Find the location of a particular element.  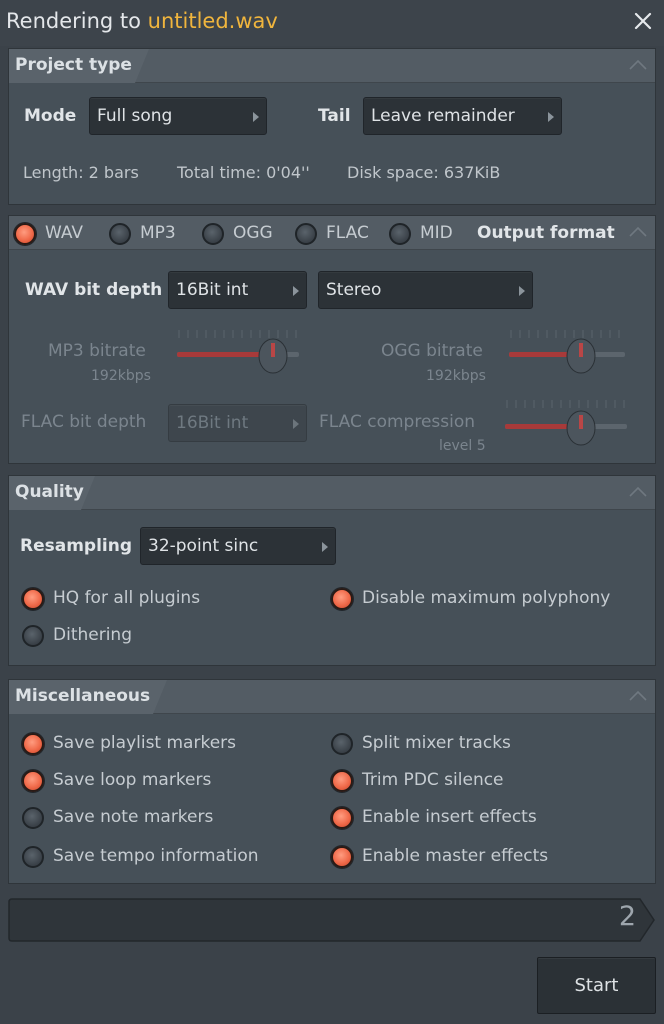

tail-dropdown: Leave remainder is located at coordinates (462, 116).